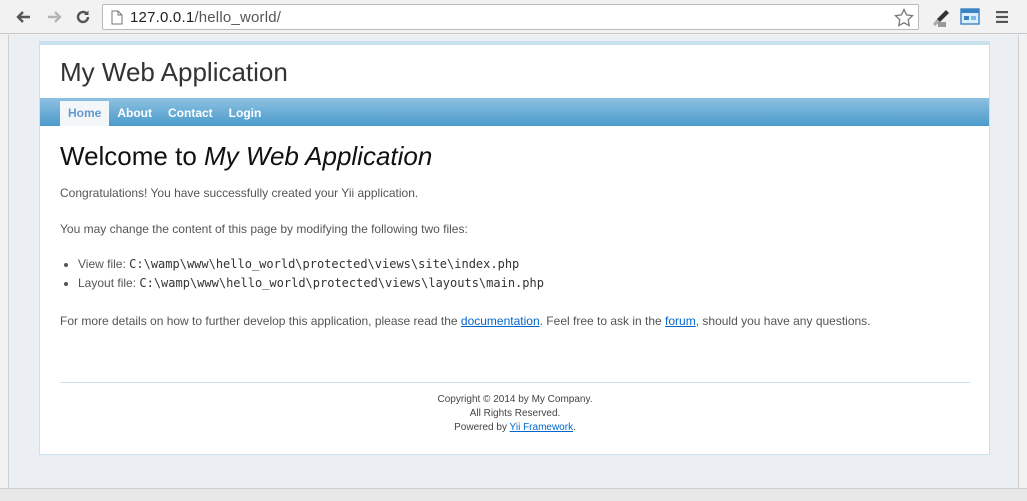 This screenshot has height=501, width=1027. Describe the element at coordinates (190, 113) in the screenshot. I see `menu-item-contact: Contact` at that location.